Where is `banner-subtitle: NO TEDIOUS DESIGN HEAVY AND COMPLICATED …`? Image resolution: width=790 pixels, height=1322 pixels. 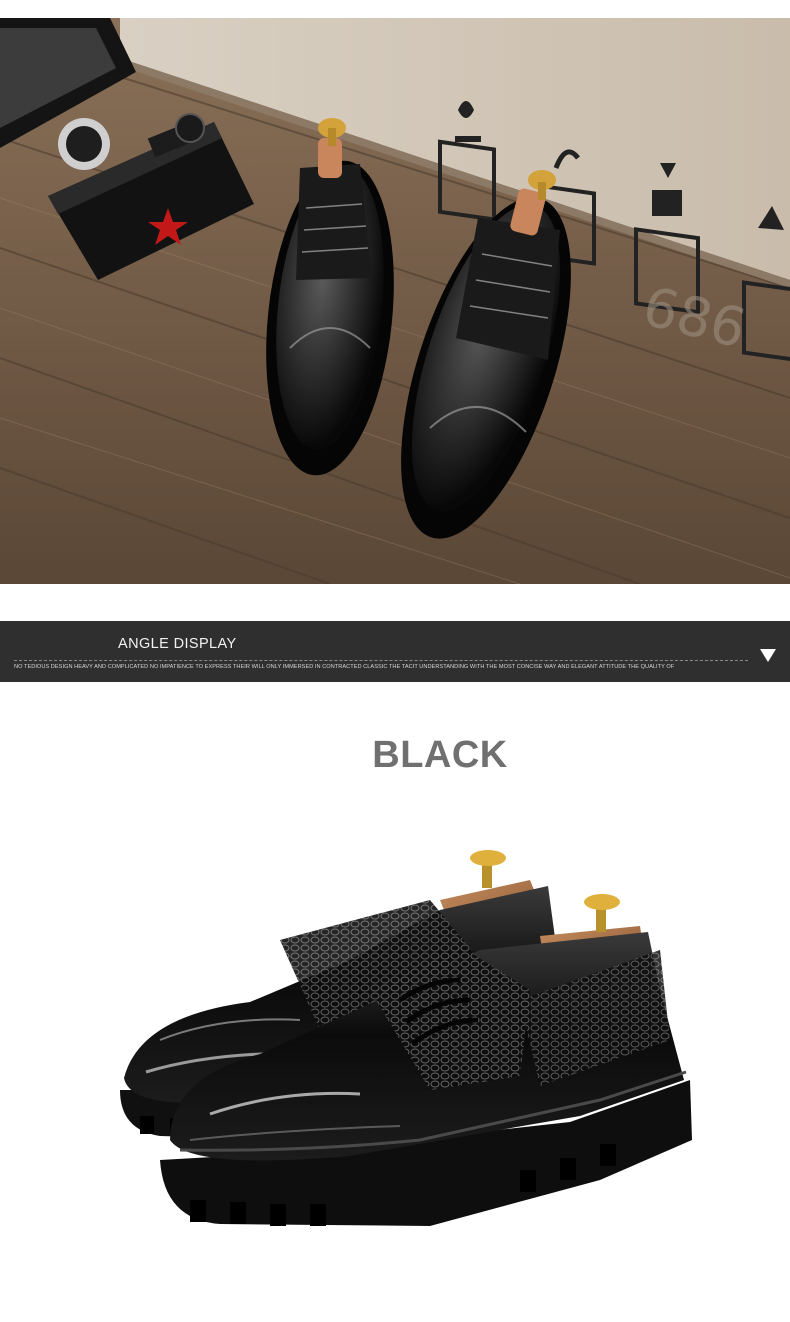 banner-subtitle: NO TEDIOUS DESIGN HEAVY AND COMPLICATED … is located at coordinates (344, 667).